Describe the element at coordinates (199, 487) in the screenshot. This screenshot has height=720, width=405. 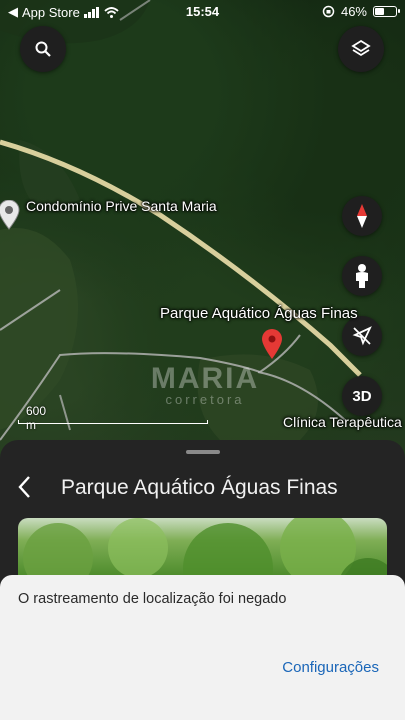
I see `place-title: Parque Aquático Águas Finas` at that location.